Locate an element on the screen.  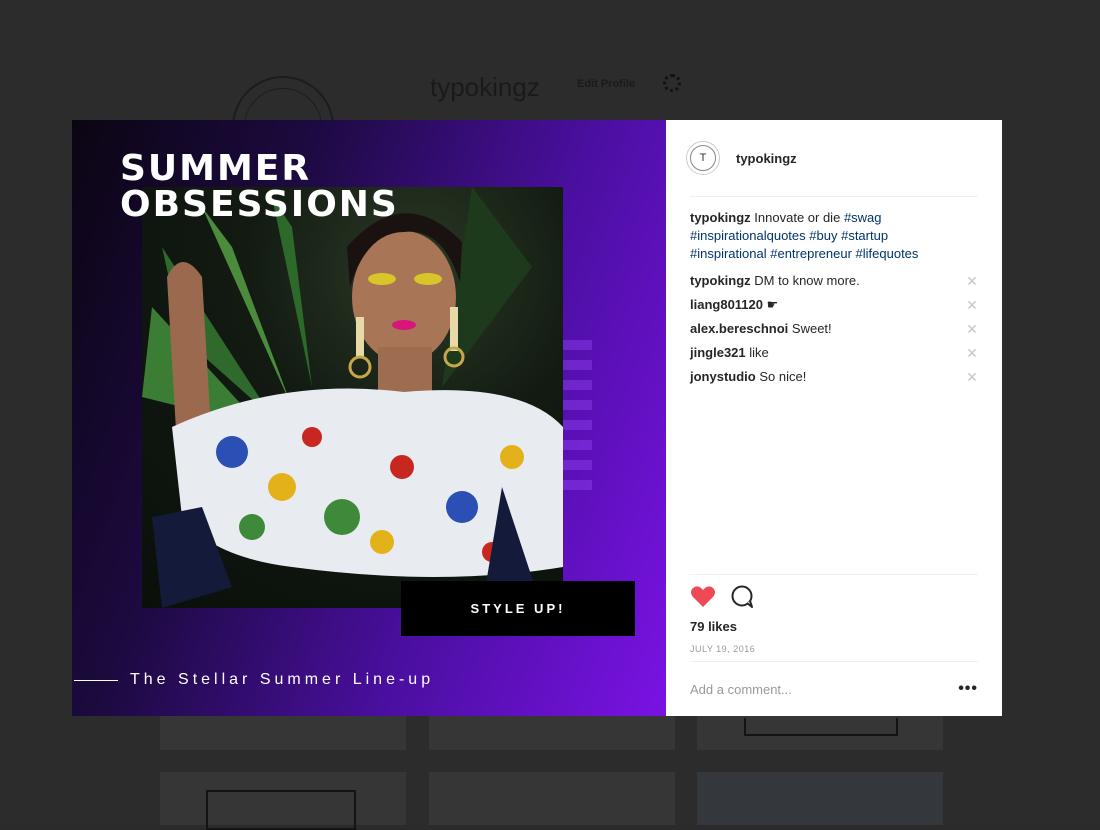
hashtag: #startup is located at coordinates (864, 235).